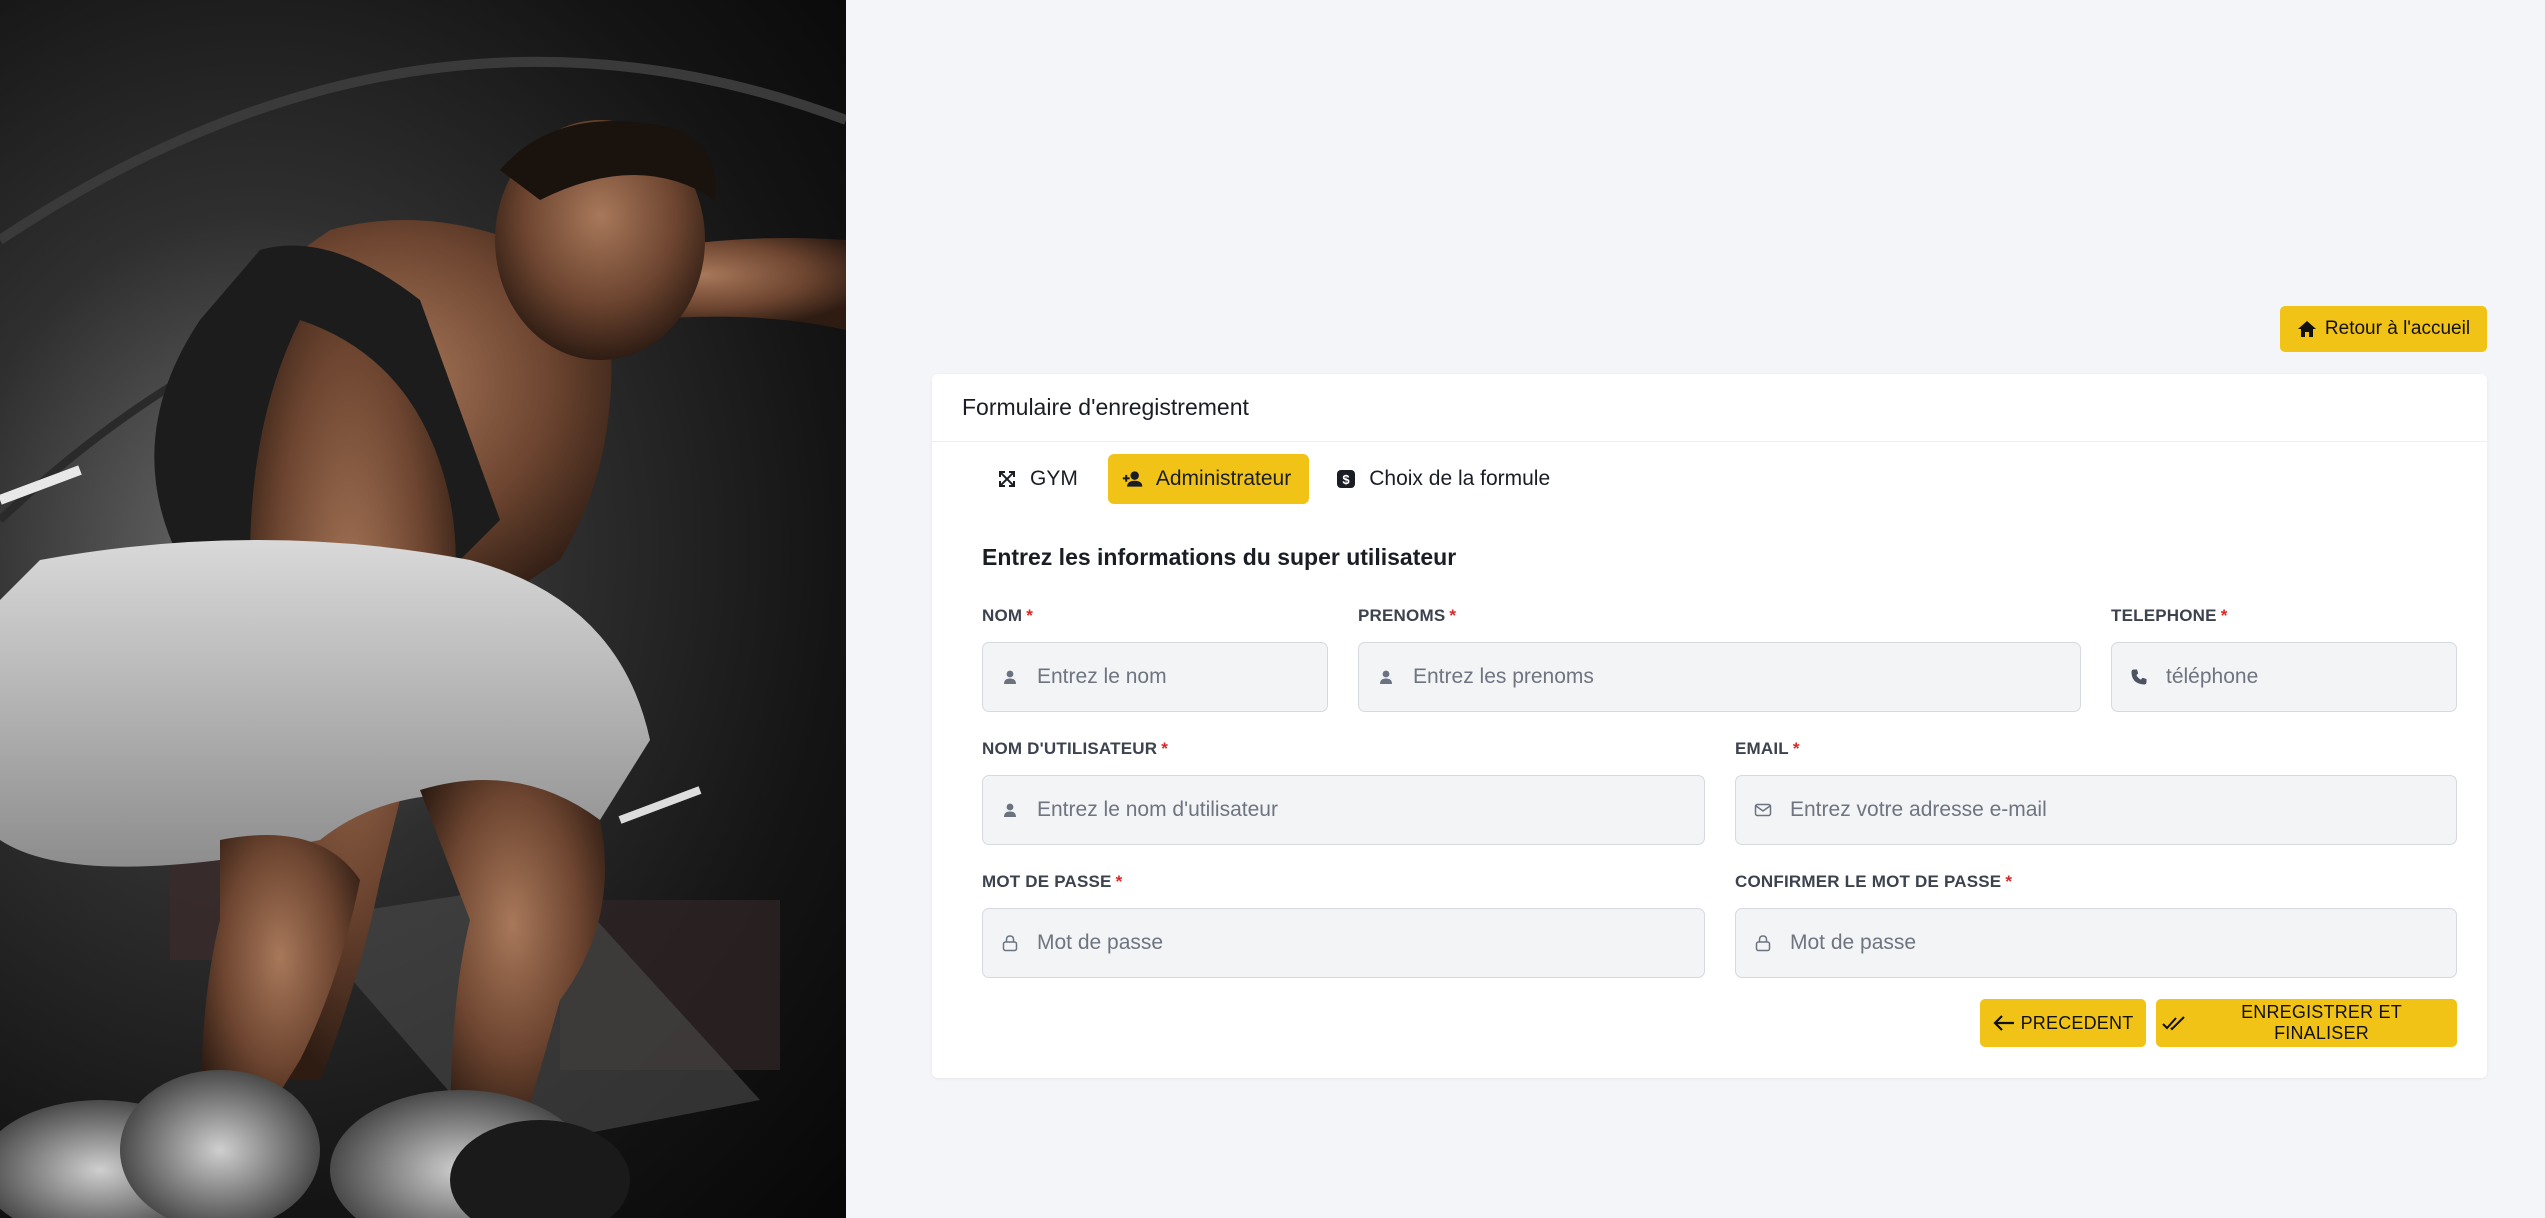 Image resolution: width=2545 pixels, height=1218 pixels. Describe the element at coordinates (2096, 925) in the screenshot. I see `confirm-password-field: CONFIRMER LE MOT DE PASSE *` at that location.